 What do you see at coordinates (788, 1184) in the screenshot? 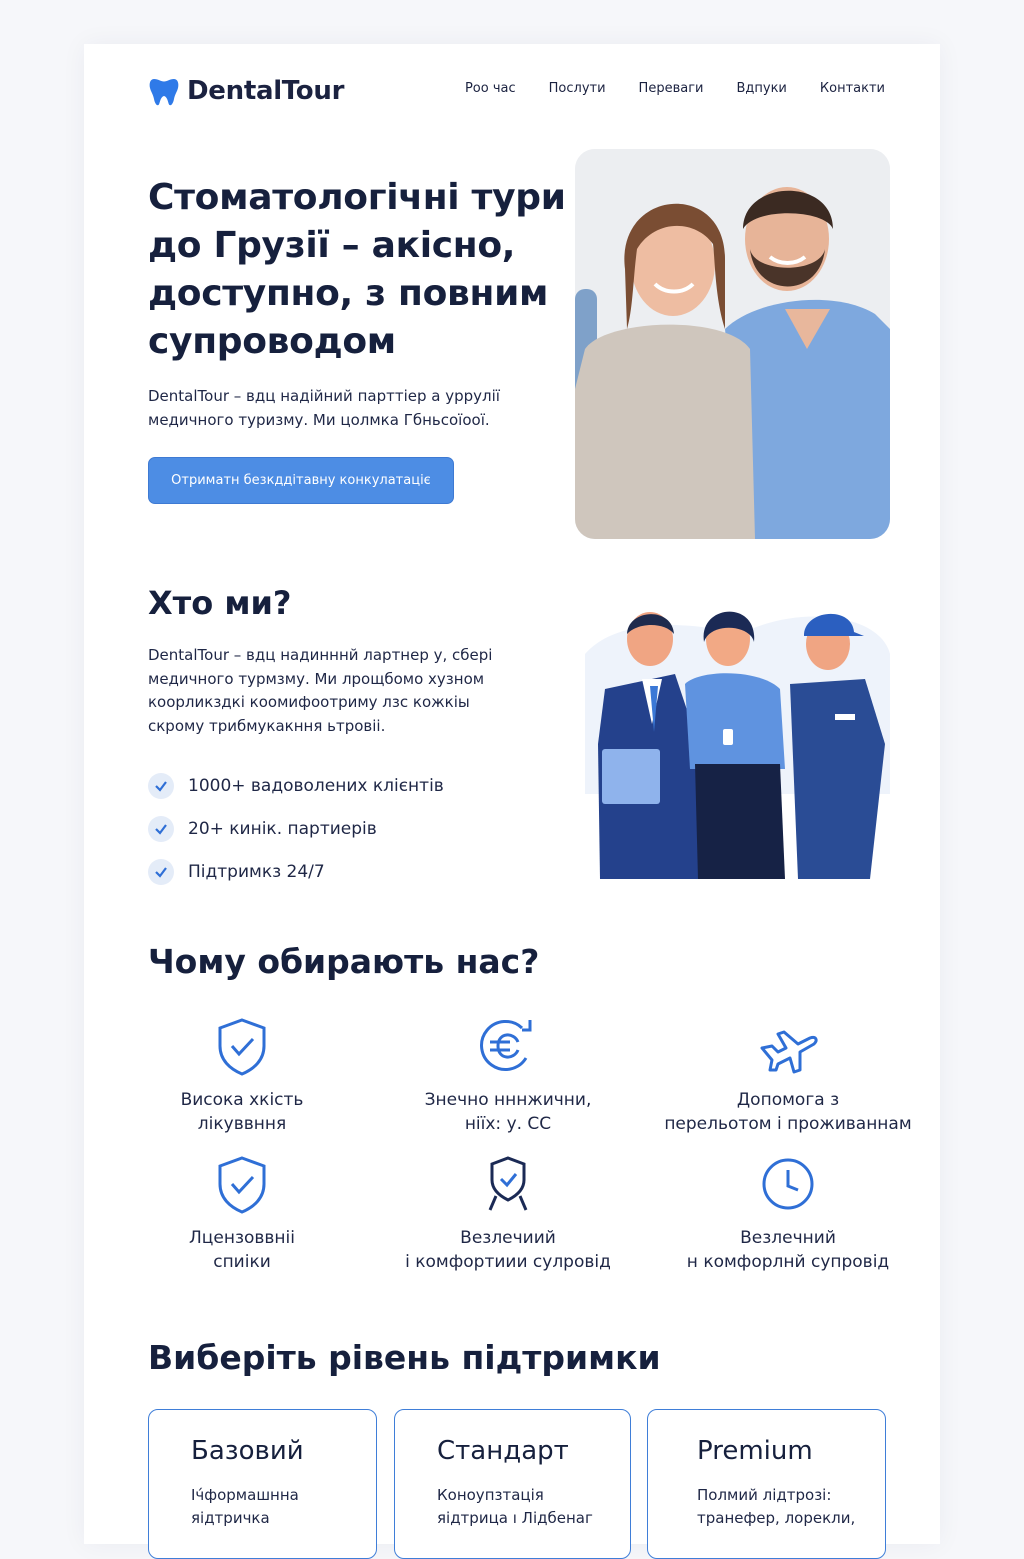
I see `clock-icon` at bounding box center [788, 1184].